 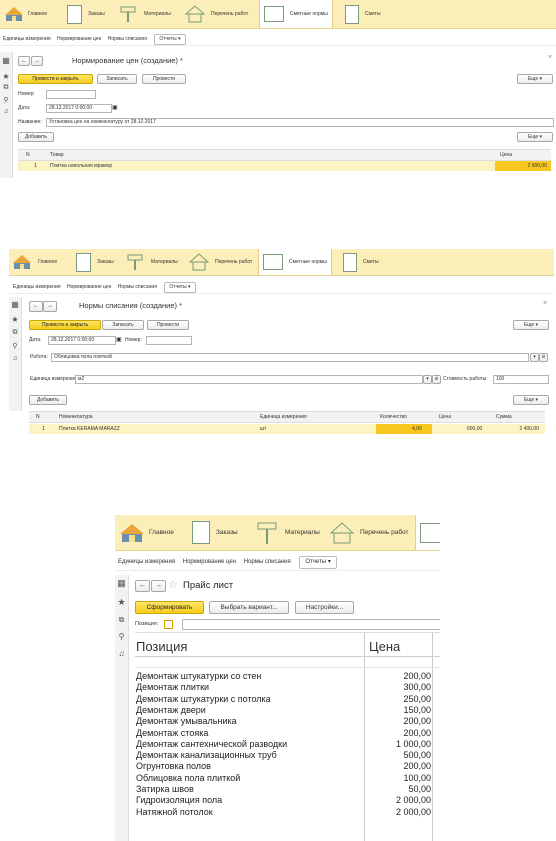 I want to click on row-sum: 2 400,00, so click(x=529, y=429).